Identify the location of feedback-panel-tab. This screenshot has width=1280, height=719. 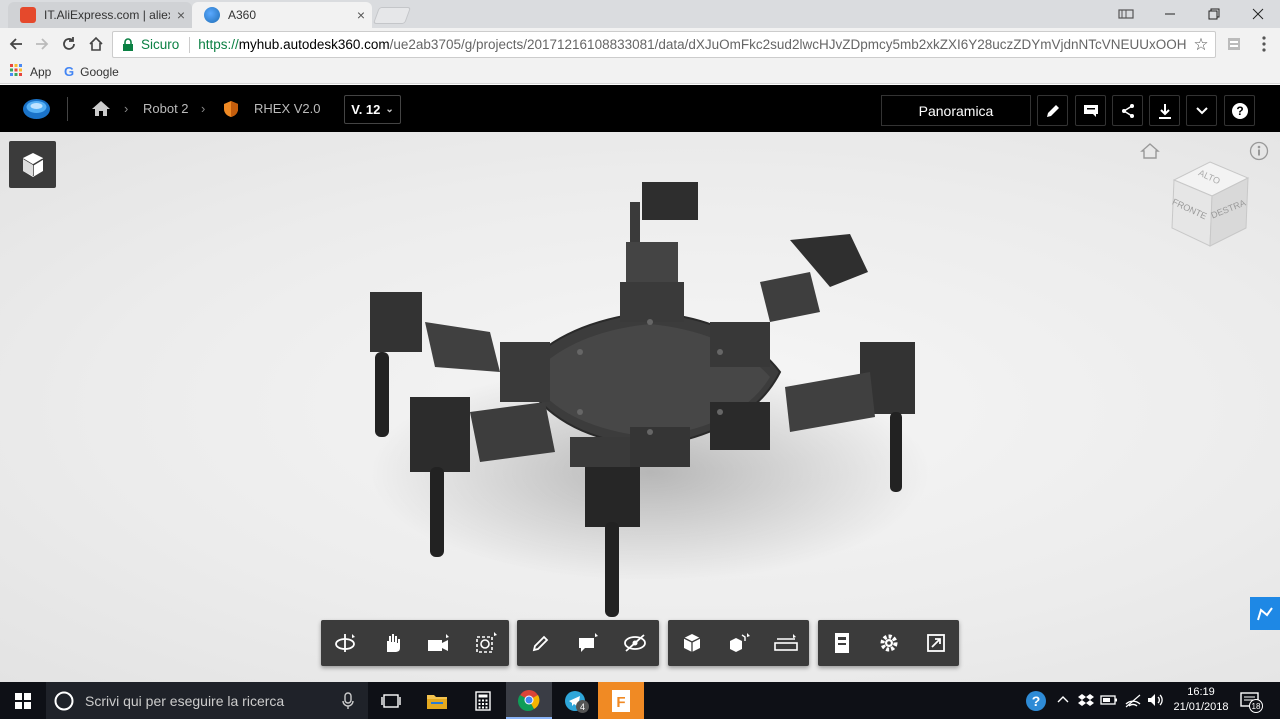
(1265, 613).